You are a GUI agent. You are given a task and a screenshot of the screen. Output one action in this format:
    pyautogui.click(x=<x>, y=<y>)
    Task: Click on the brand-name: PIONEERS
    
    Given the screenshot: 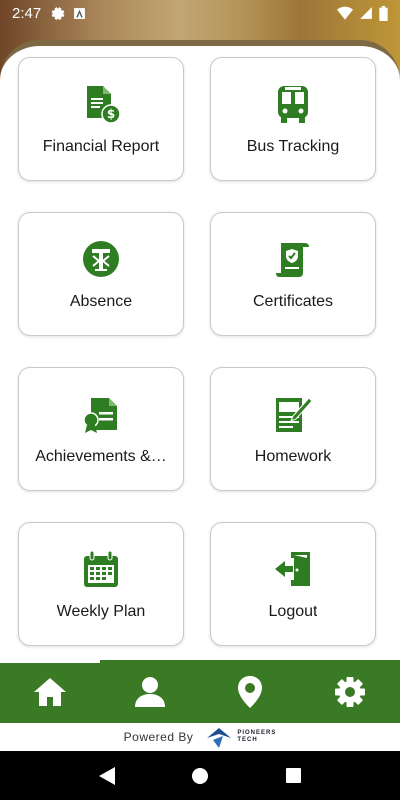 What is the action you would take?
    pyautogui.click(x=257, y=733)
    